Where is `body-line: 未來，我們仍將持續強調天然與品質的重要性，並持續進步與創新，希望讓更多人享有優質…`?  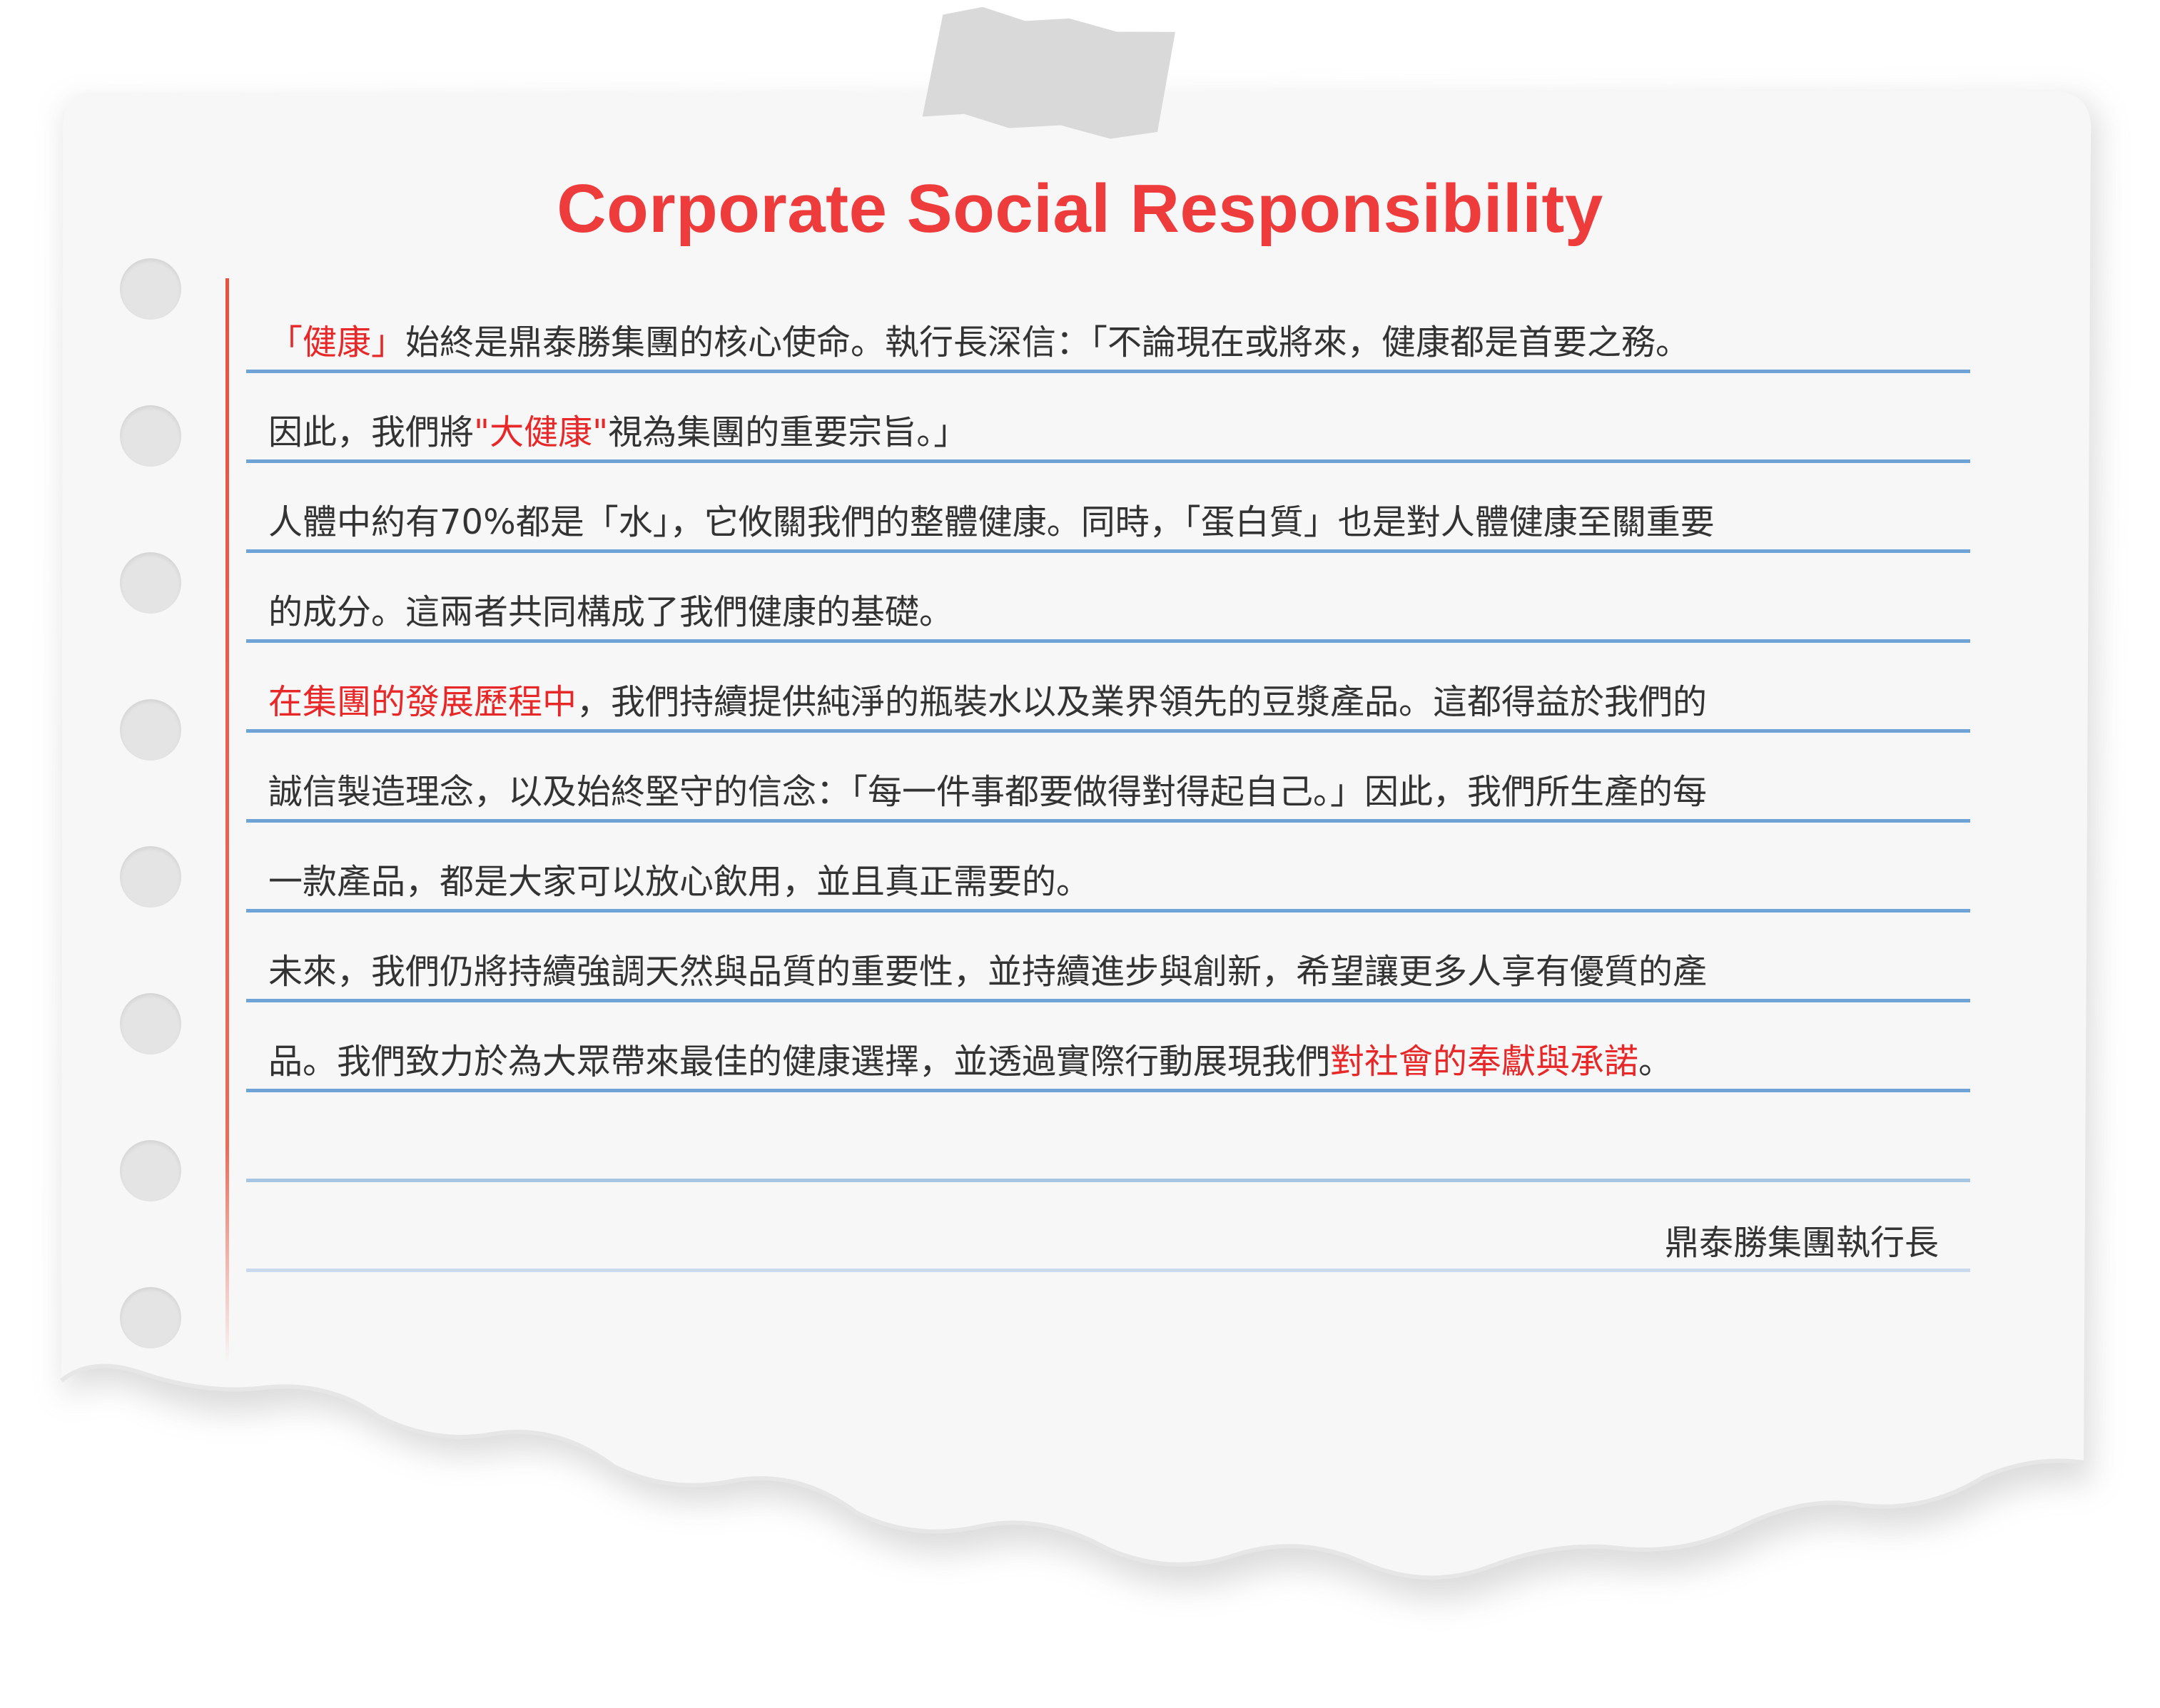
body-line: 未來，我們仍將持續強調天然與品質的重要性，並持續進步與創新，希望讓更多人享有優質… is located at coordinates (1121, 971).